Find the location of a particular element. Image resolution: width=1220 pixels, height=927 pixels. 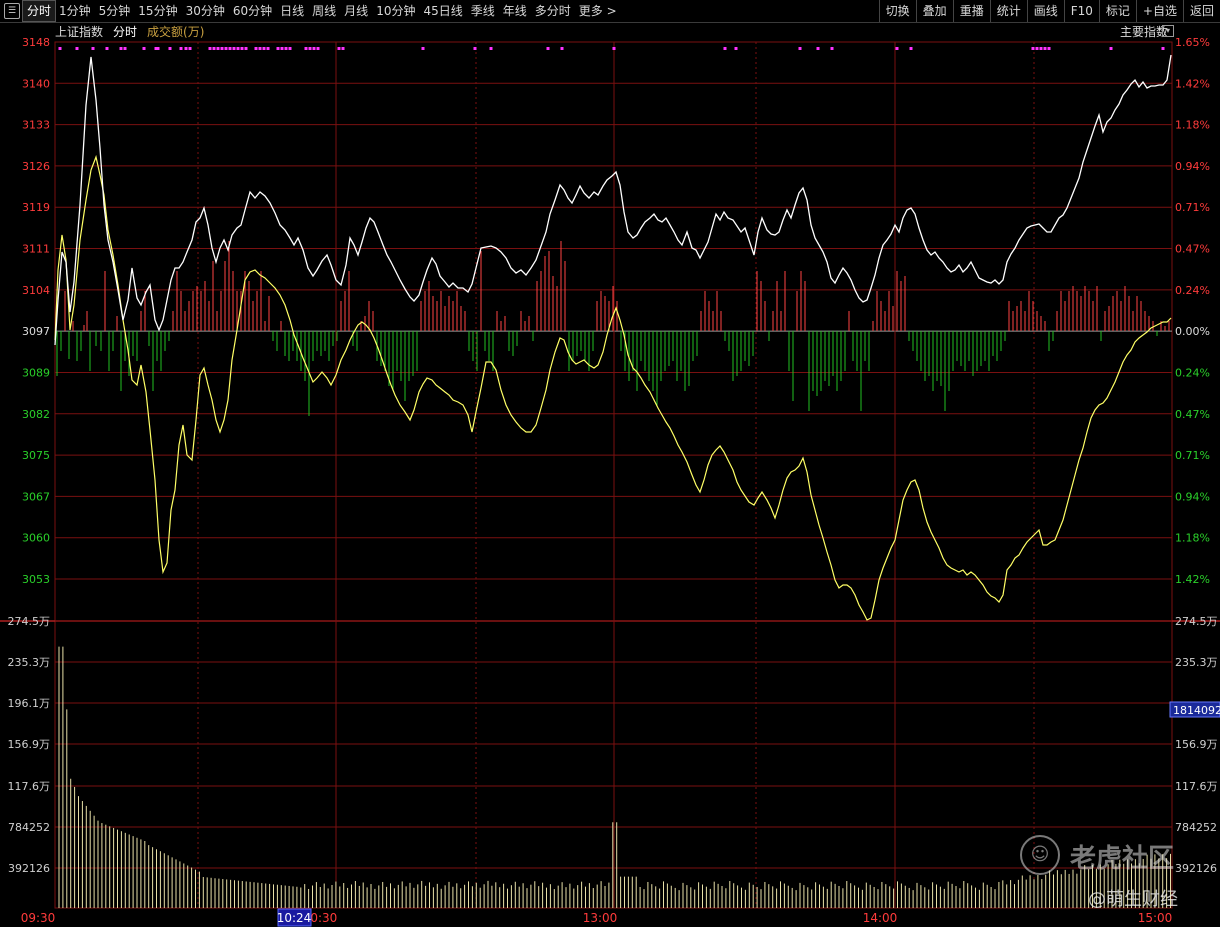

price-tick-label: 3126 is located at coordinates (36, 166).